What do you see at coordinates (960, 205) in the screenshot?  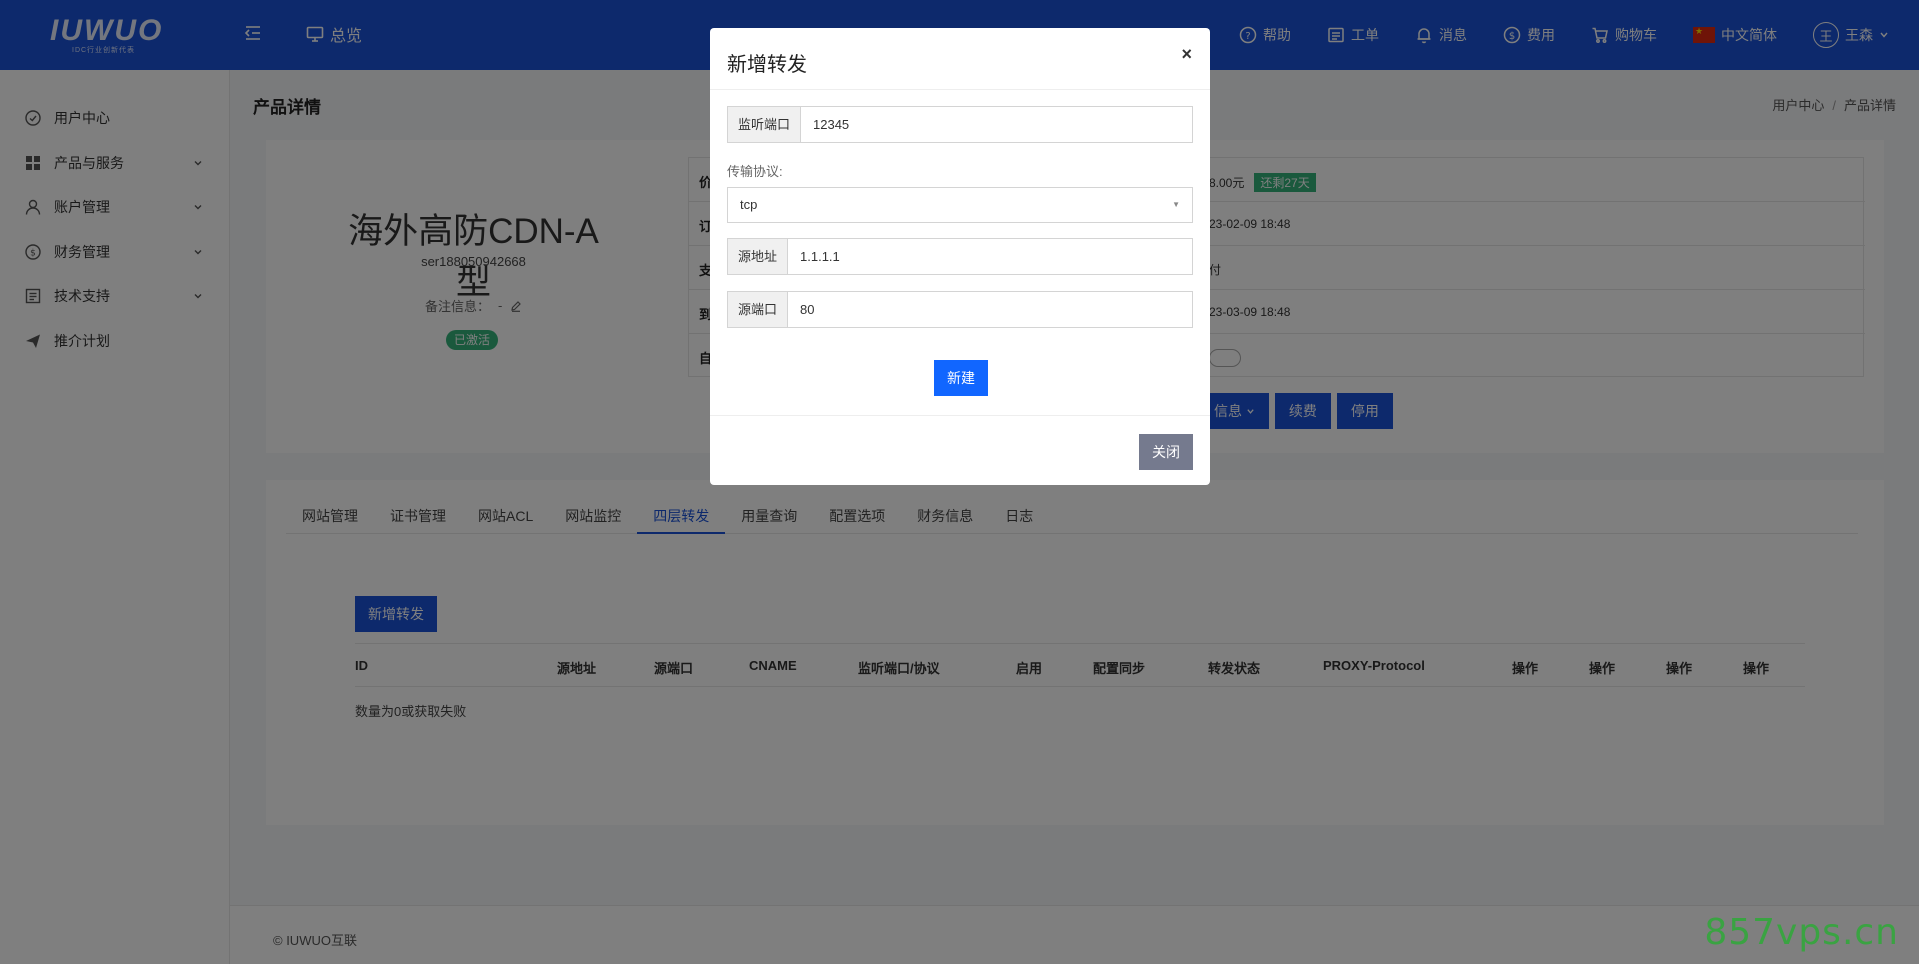 I see `protocol-select: tcp ▼` at bounding box center [960, 205].